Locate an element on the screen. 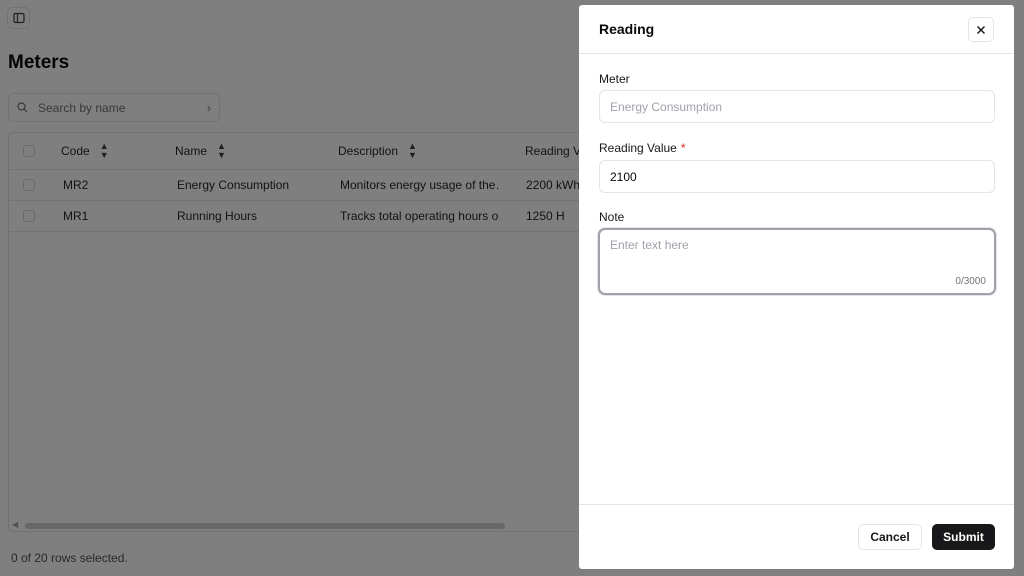  sheet-footer: Cancel Submit is located at coordinates (796, 536).